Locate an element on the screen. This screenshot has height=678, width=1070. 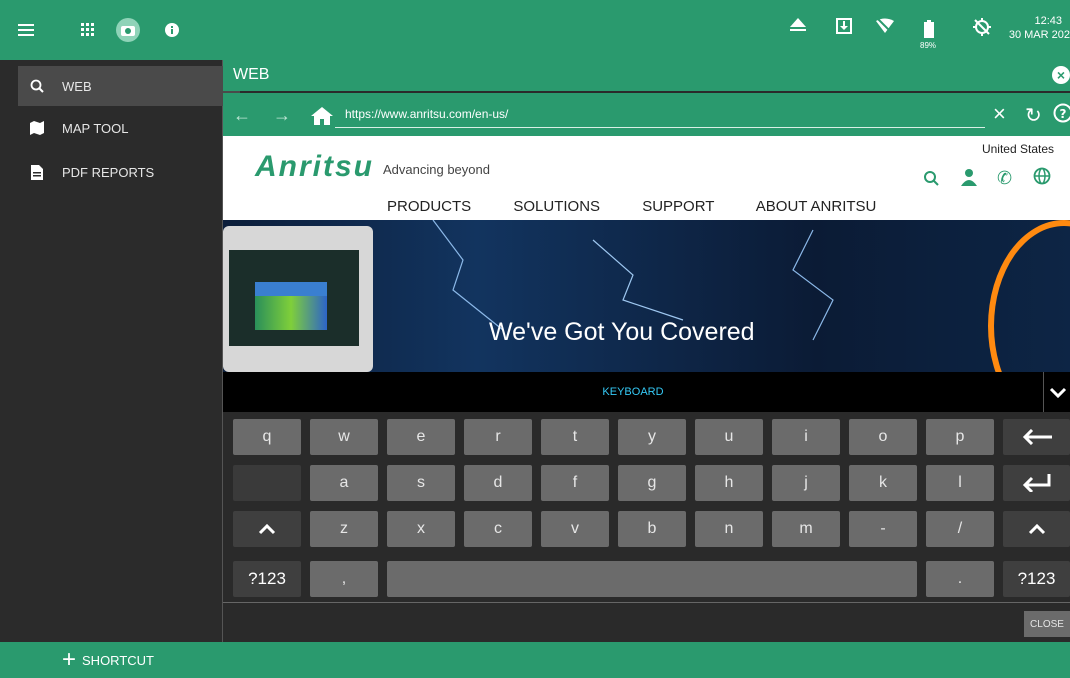
bottom-bar: + SHORTCUT is located at coordinates (535, 660).